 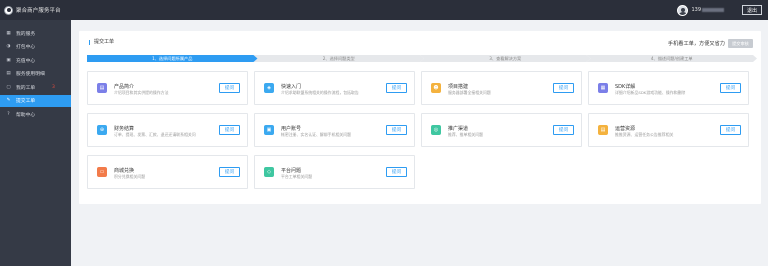 I want to click on card-description: 服务器部署全接相关问题, so click(x=469, y=92).